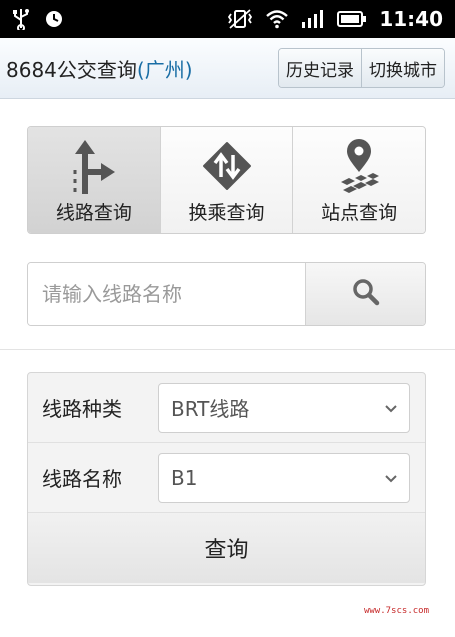 This screenshot has height=637, width=455. I want to click on tab-stop-query-label: 站点查询, so click(359, 213).